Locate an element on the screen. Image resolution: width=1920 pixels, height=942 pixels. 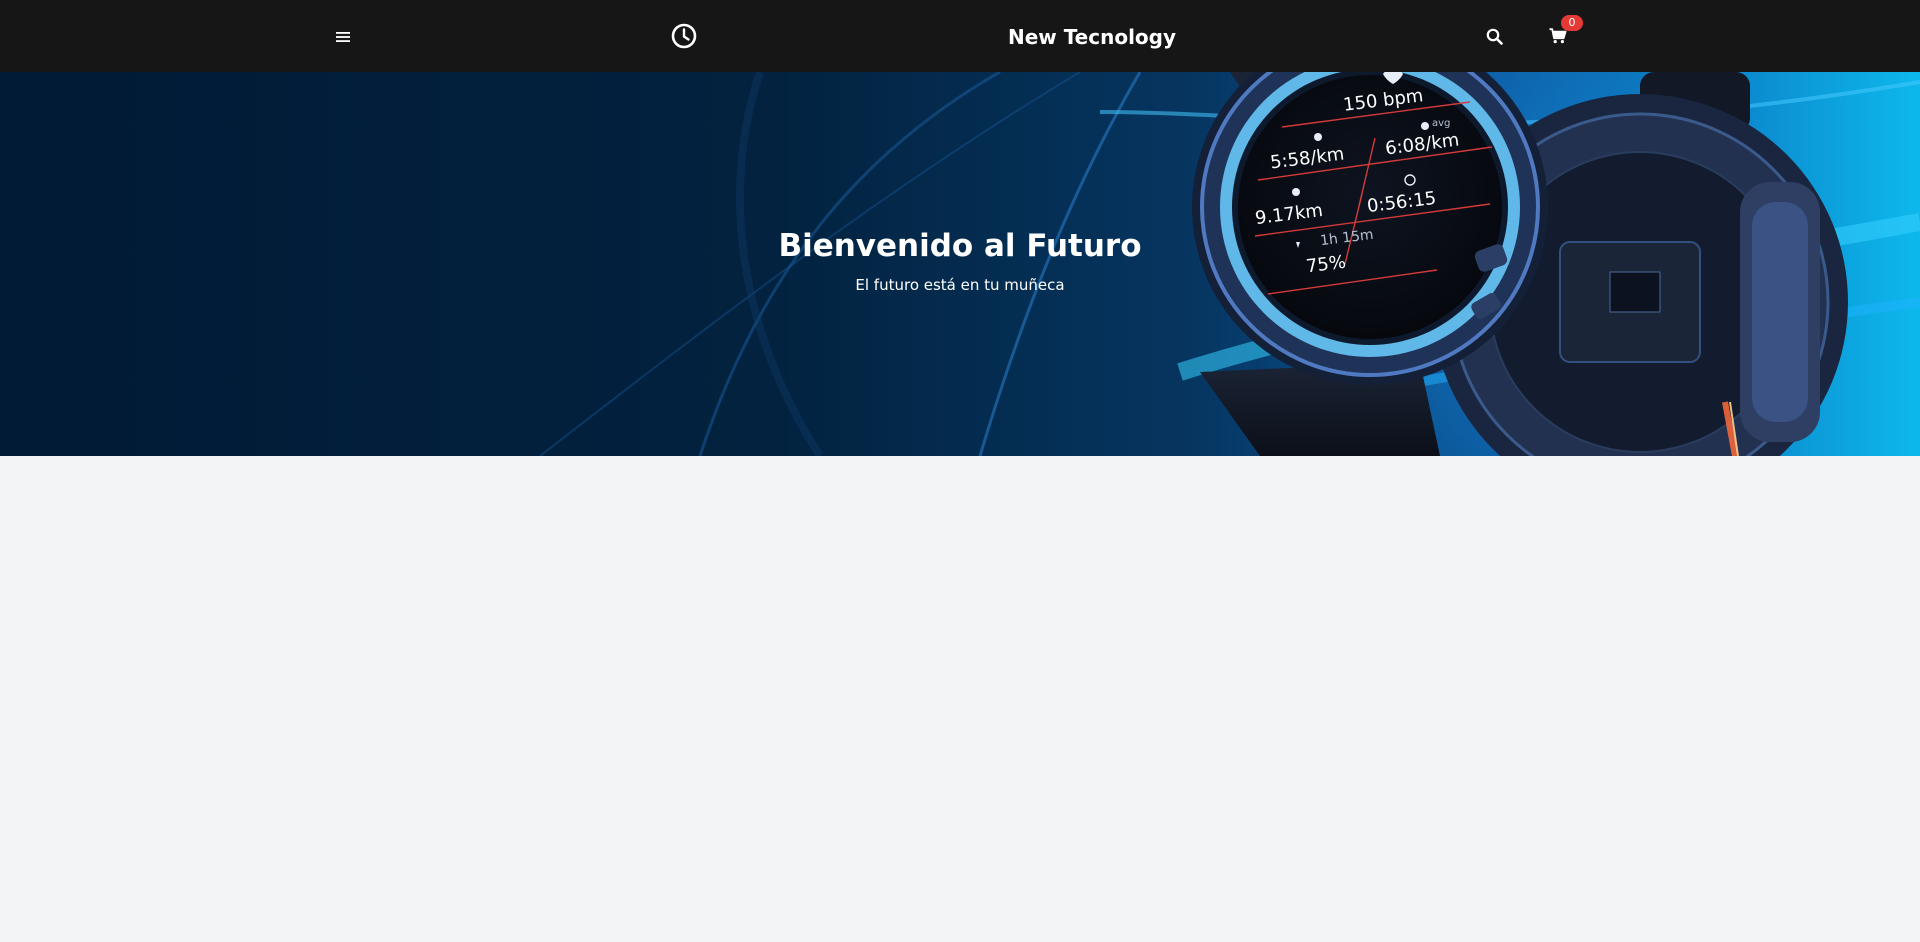
clock-icon is located at coordinates (684, 36).